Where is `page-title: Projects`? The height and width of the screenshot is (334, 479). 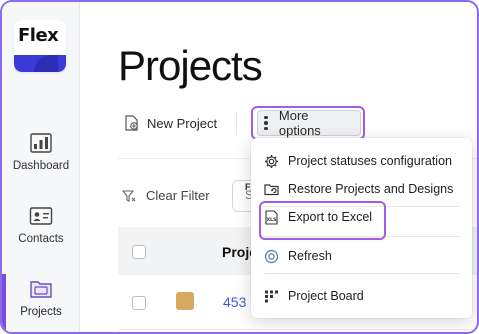
page-title: Projects is located at coordinates (190, 65).